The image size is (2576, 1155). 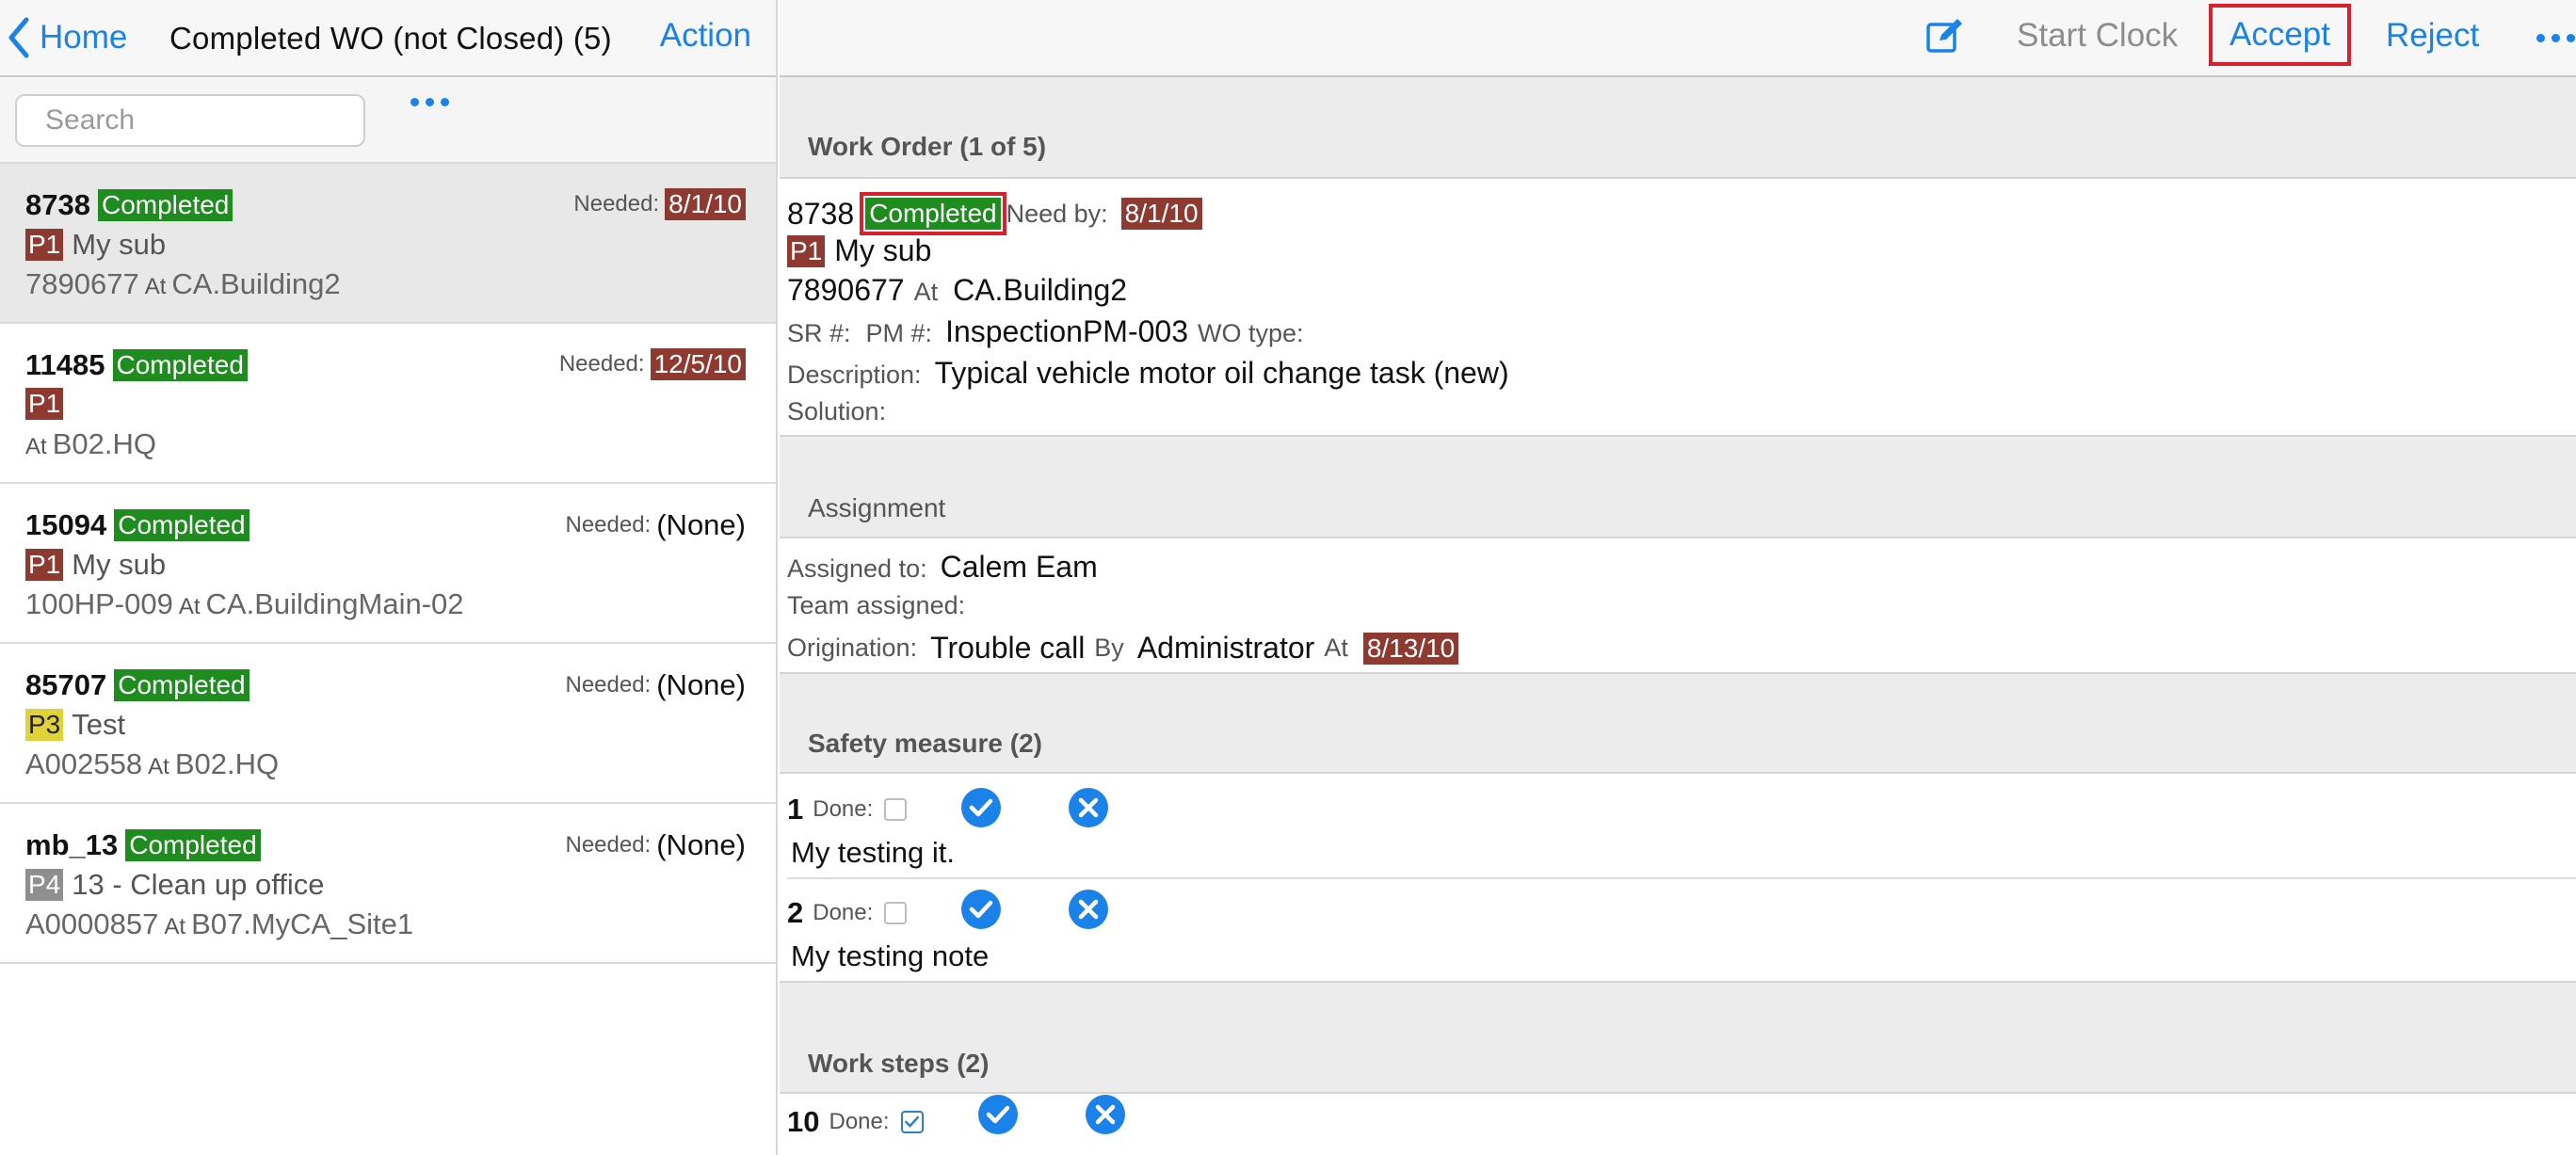 I want to click on location: B02.HQ, so click(x=104, y=443).